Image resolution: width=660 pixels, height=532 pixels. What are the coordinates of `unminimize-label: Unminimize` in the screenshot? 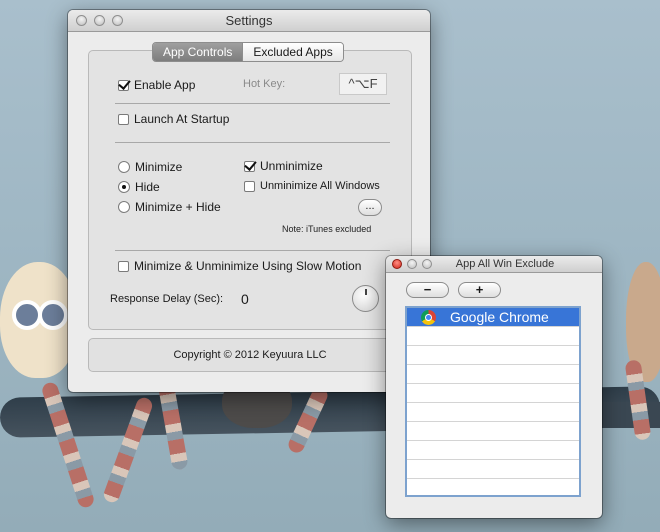 It's located at (291, 166).